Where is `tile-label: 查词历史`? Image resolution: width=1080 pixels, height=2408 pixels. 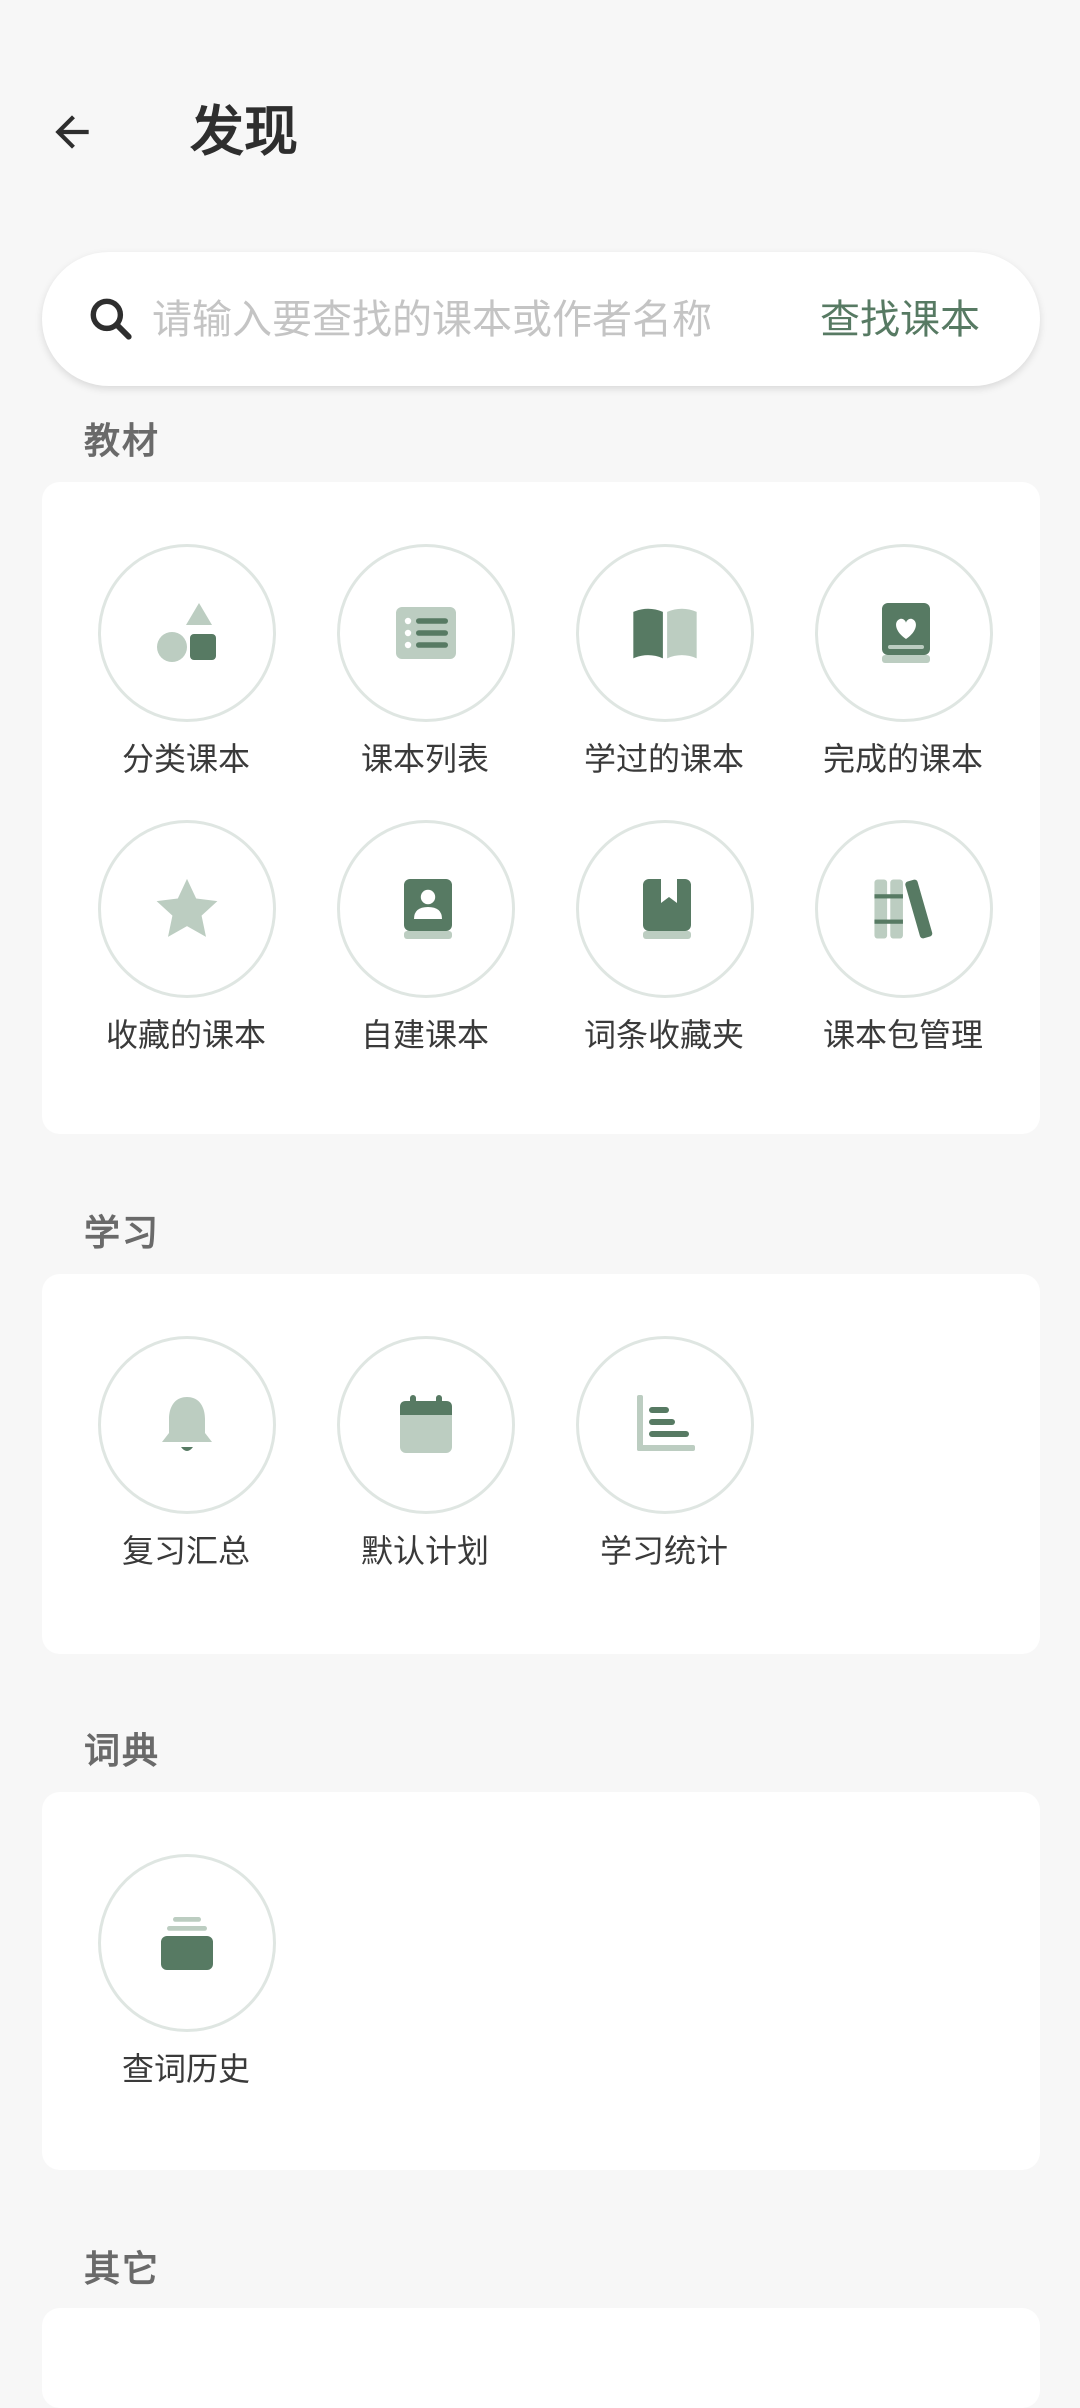
tile-label: 查词历史 is located at coordinates (185, 2069).